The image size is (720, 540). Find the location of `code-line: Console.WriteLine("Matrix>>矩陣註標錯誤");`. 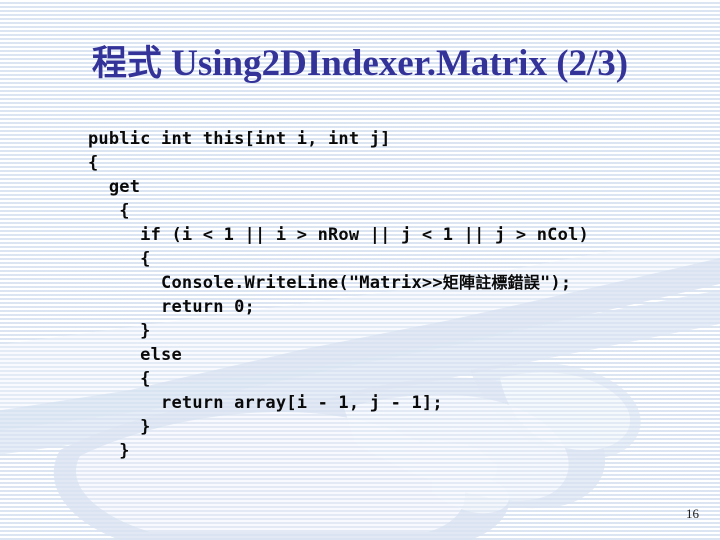

code-line: Console.WriteLine("Matrix>>矩陣註標錯誤"); is located at coordinates (338, 283).